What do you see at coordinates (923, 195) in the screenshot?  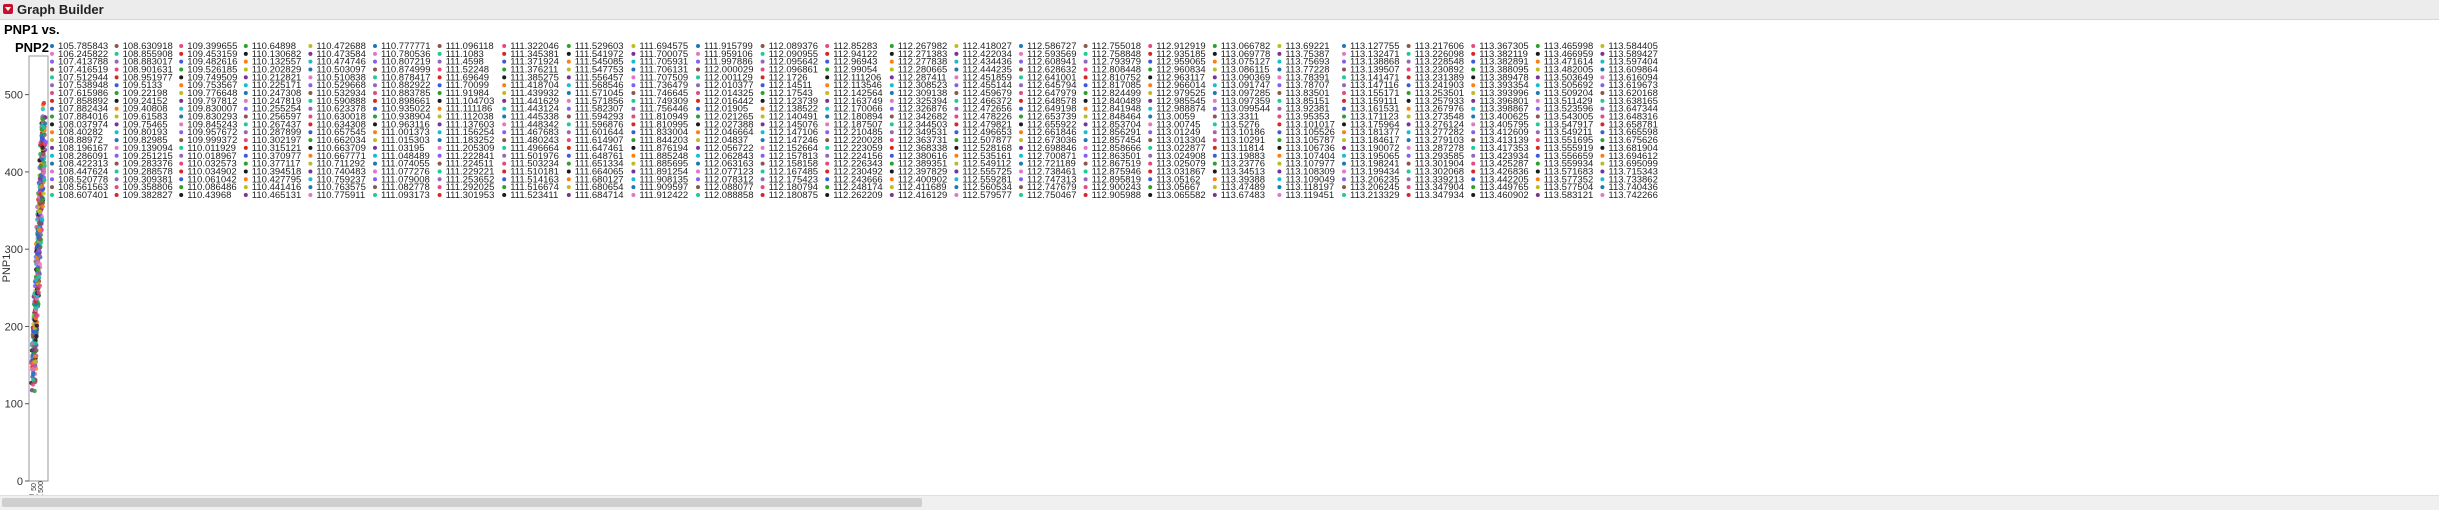 I see `legend-label: 112.416129` at bounding box center [923, 195].